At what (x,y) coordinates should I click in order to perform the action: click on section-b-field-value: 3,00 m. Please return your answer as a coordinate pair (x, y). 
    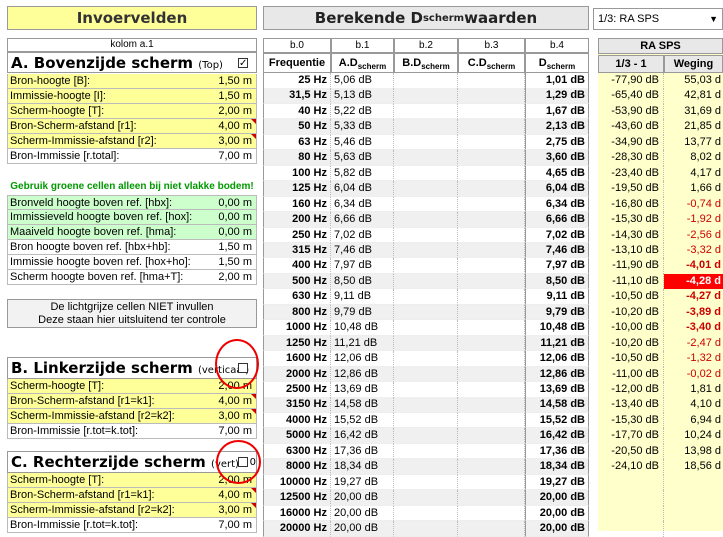
    Looking at the image, I should click on (235, 416).